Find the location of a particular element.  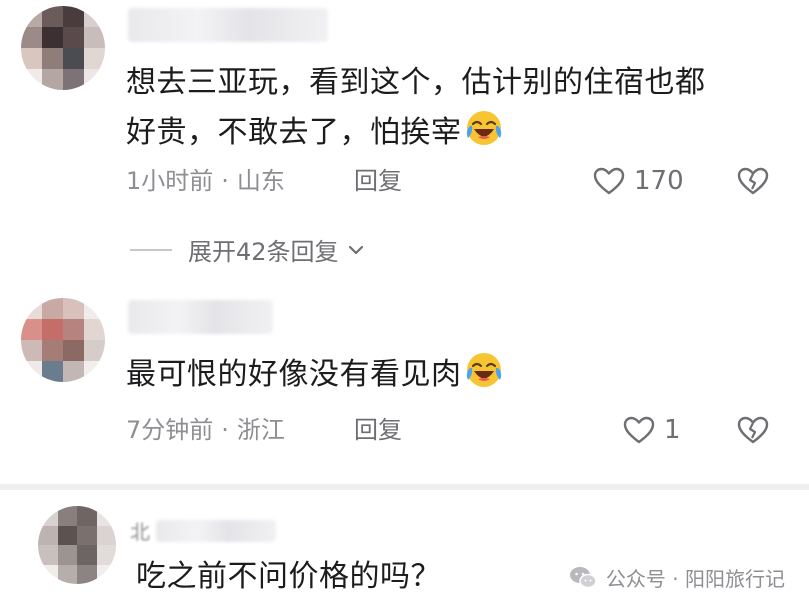

comment-text: 想去三亚玩，看到这个，估计别的住宿也都 好贵，不敢去了，怕挨宰 is located at coordinates (416, 108).